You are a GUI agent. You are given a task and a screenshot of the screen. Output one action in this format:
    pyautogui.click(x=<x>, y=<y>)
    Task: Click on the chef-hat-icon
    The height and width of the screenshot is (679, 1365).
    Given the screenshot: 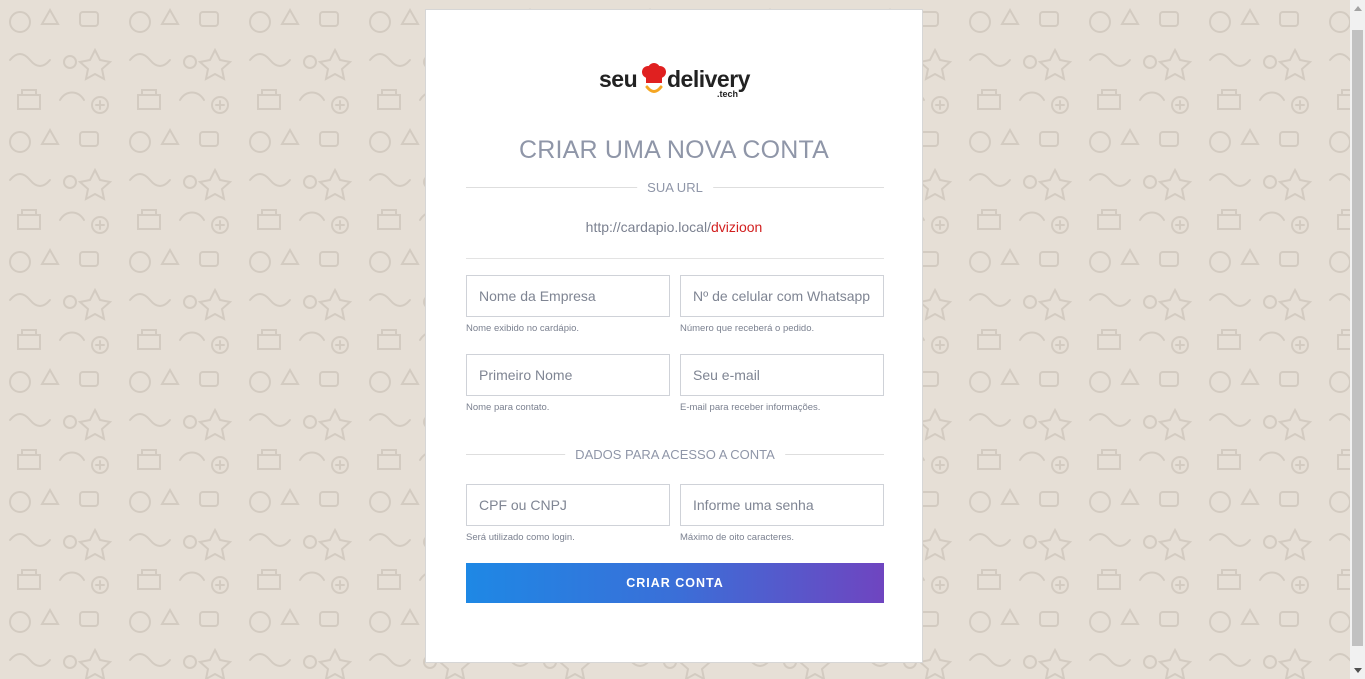 What is the action you would take?
    pyautogui.click(x=654, y=78)
    